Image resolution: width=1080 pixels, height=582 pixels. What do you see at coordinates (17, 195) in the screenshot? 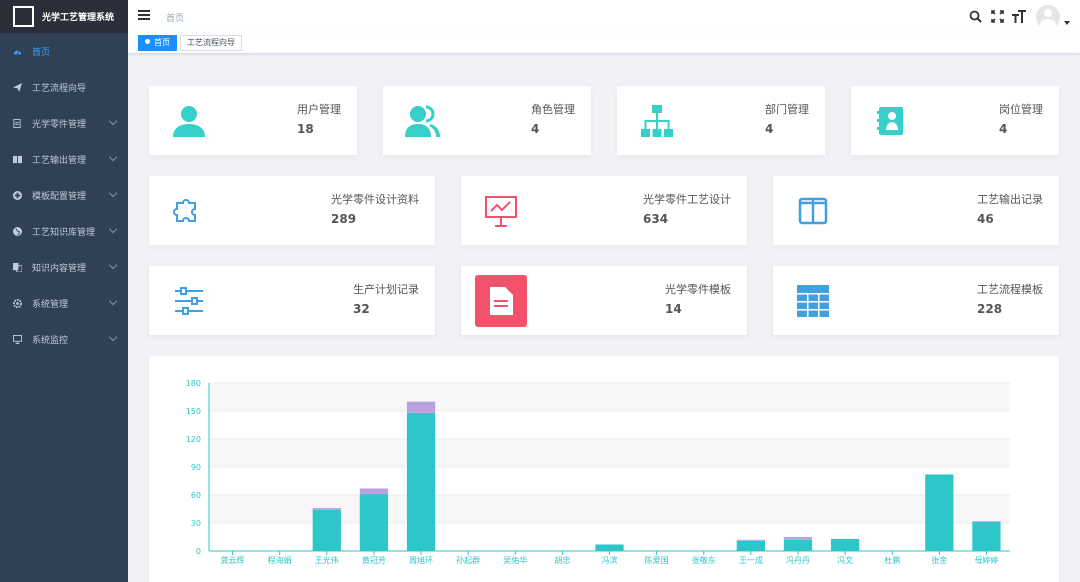
I see `plus-circle-icon` at bounding box center [17, 195].